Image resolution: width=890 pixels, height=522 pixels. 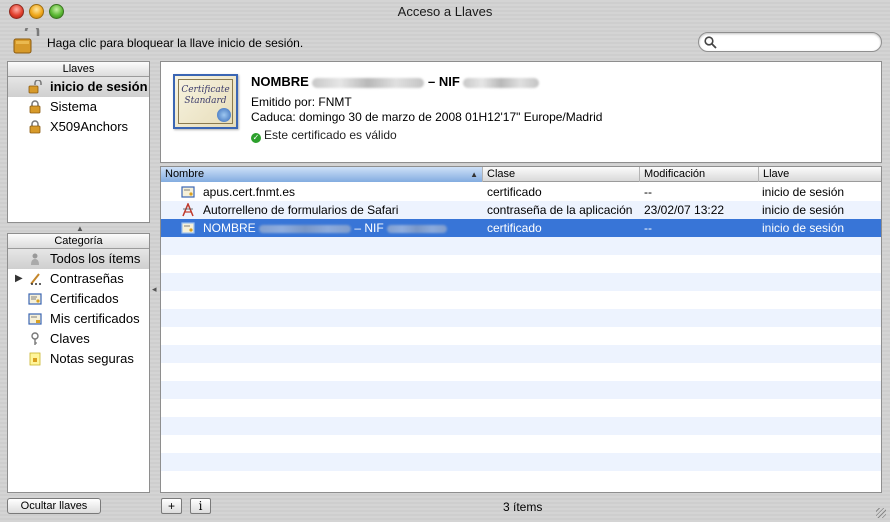 I want to click on column-header-class: Clase, so click(x=561, y=174).